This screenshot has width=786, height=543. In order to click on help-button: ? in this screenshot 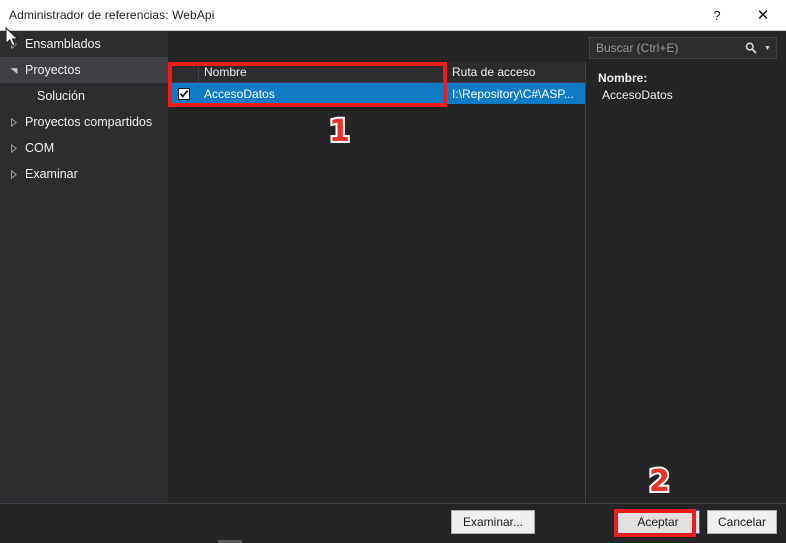, I will do `click(717, 15)`.